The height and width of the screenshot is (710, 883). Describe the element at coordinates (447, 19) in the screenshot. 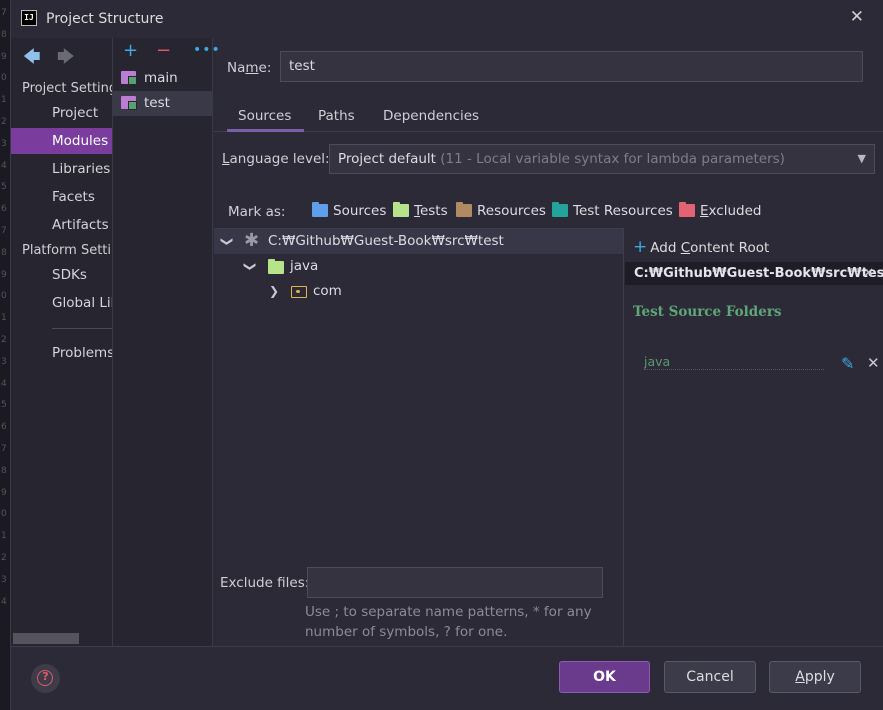

I see `title-bar: IJ Project Structure ✕` at that location.